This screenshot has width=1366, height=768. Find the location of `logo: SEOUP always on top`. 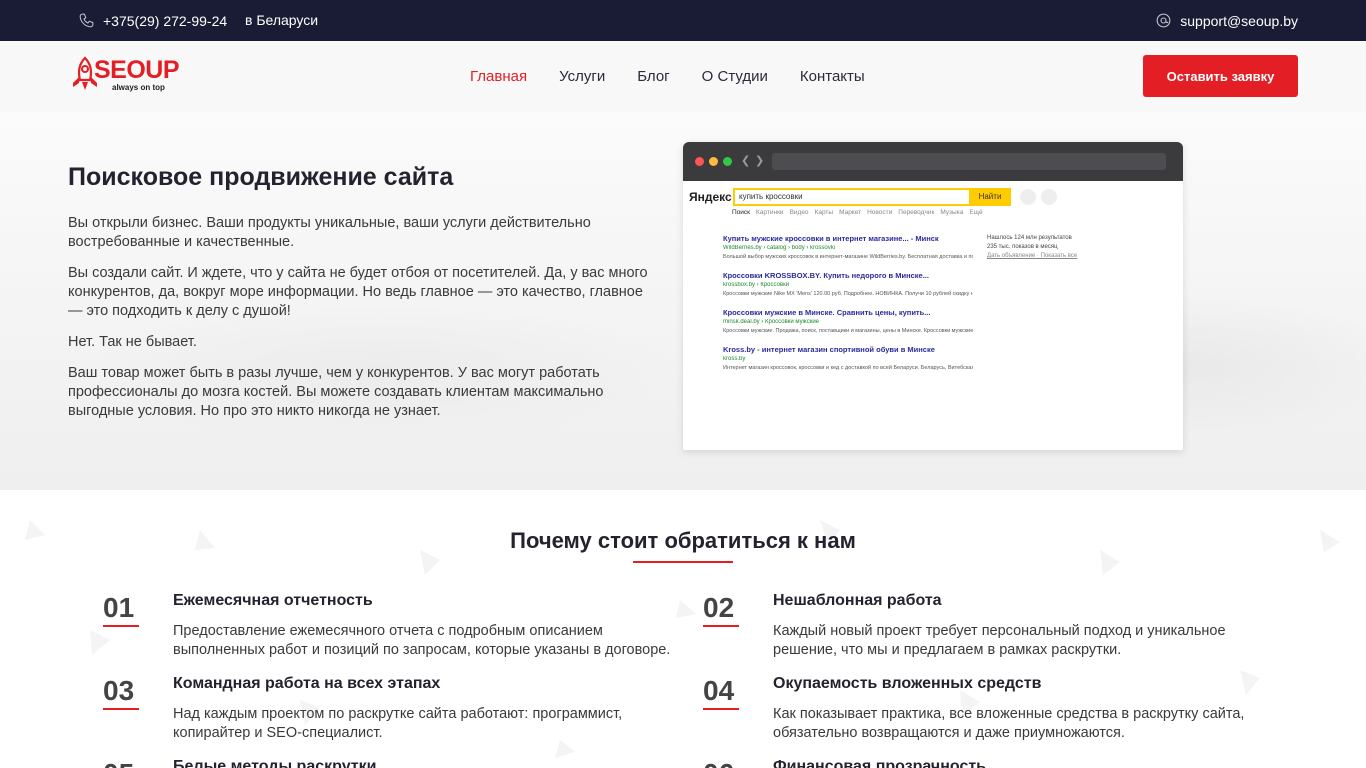

logo: SEOUP always on top is located at coordinates (135, 76).